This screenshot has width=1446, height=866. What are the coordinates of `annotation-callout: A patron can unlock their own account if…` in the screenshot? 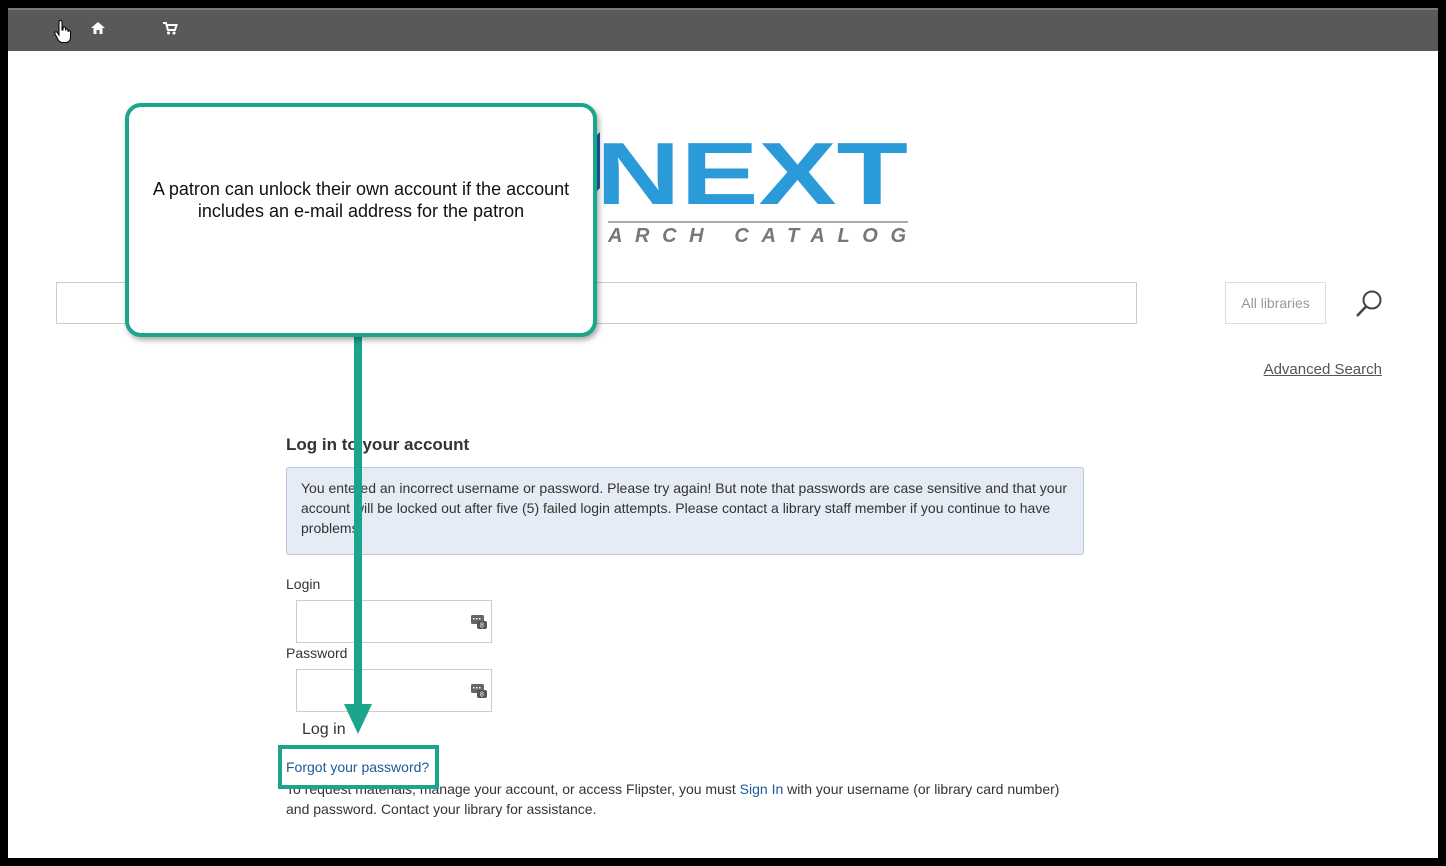 It's located at (361, 220).